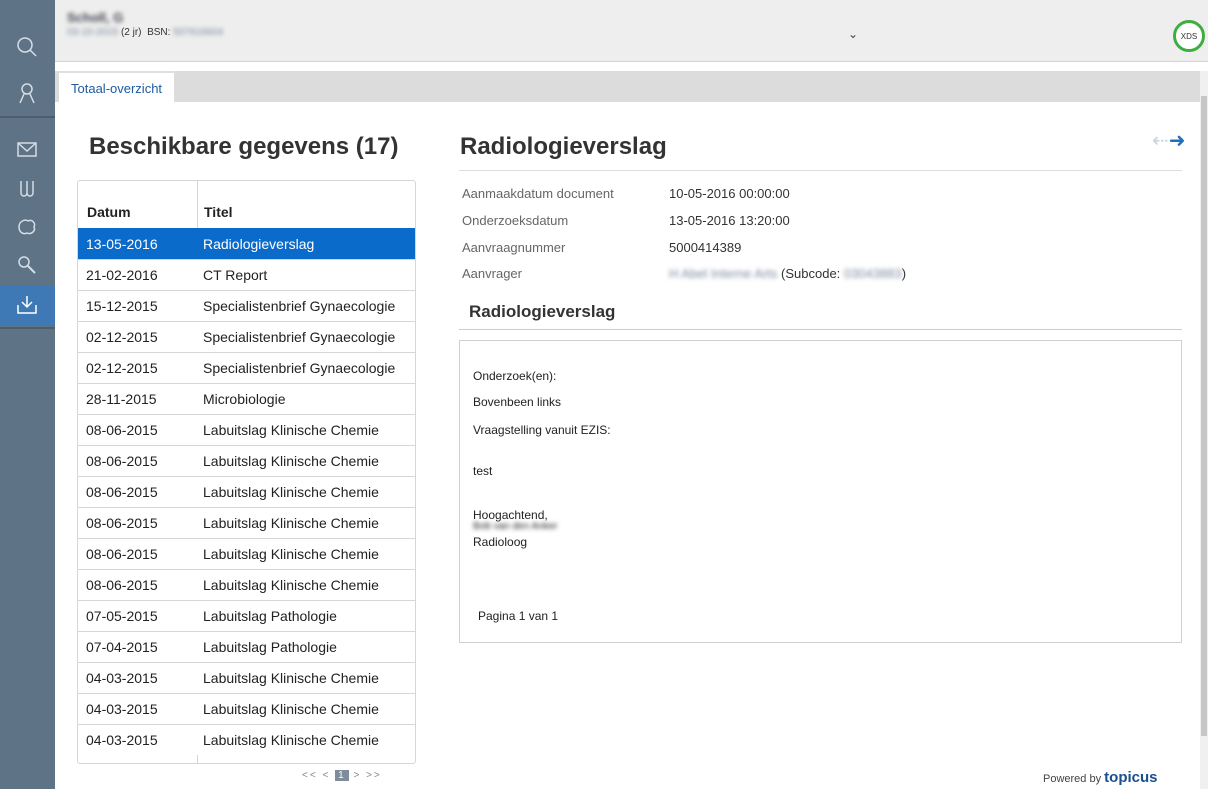  Describe the element at coordinates (515, 376) in the screenshot. I see `report-line: Onderzoek(en):` at that location.